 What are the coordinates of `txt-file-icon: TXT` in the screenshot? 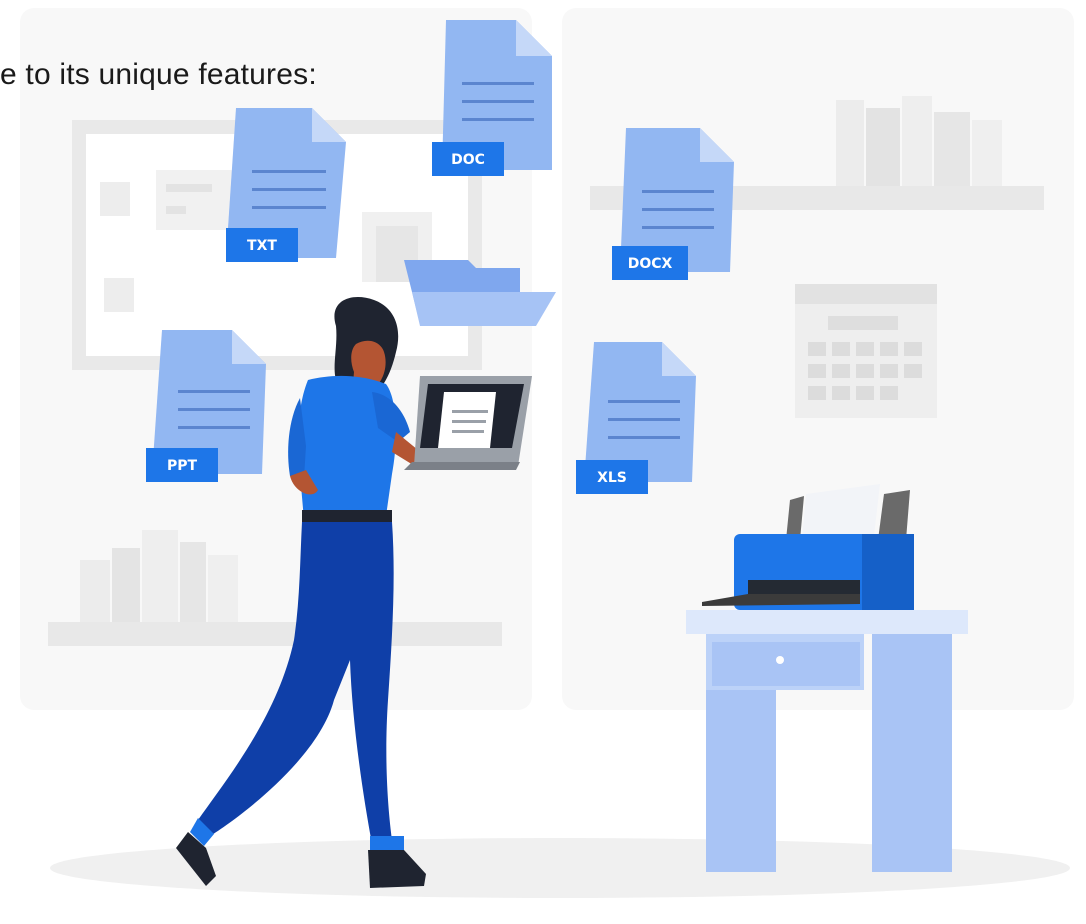 It's located at (286, 185).